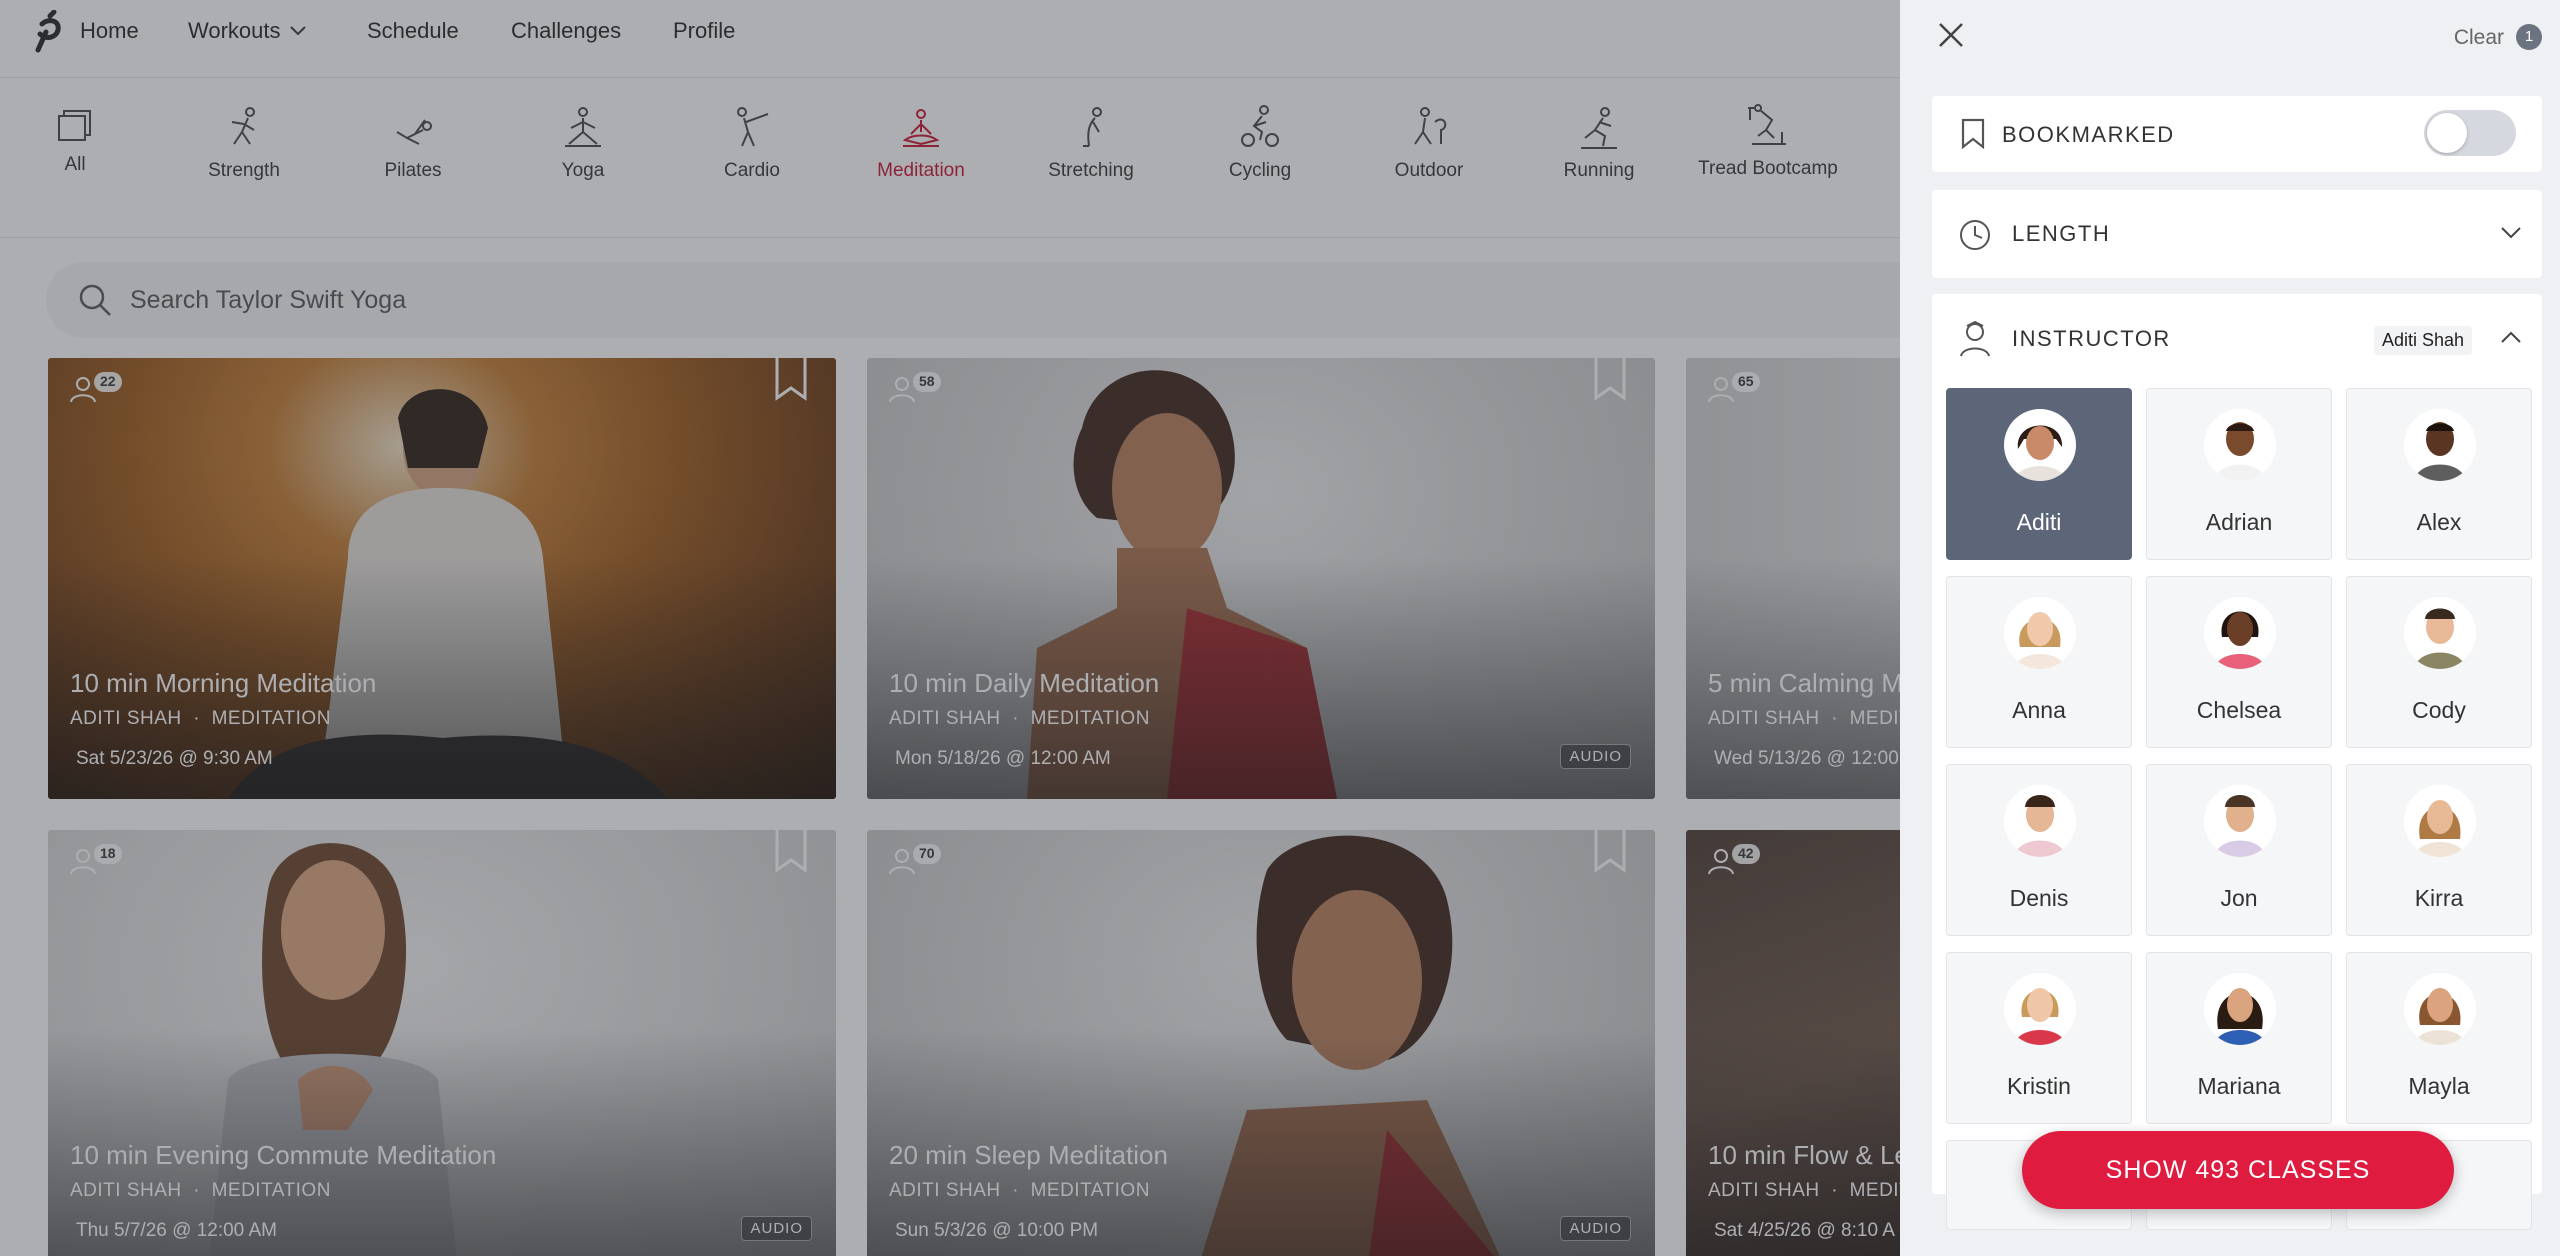  Describe the element at coordinates (2447, 133) in the screenshot. I see `toggle-knob` at that location.